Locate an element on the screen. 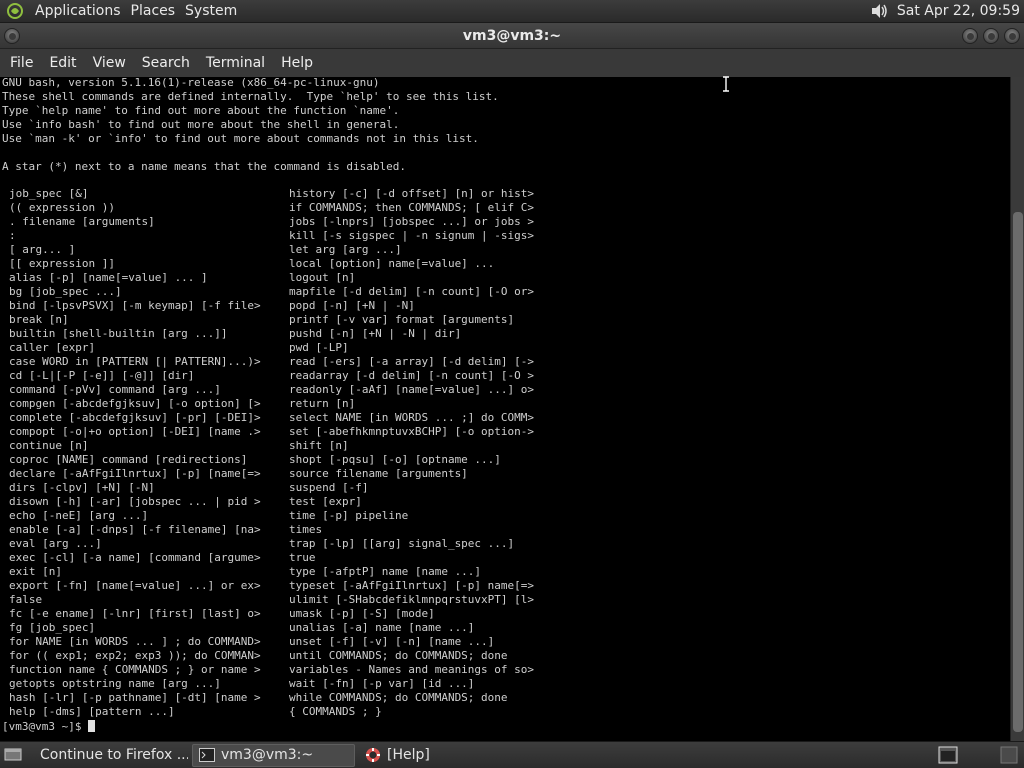  task-terminal: vm3@vm3:~ is located at coordinates (273, 755).